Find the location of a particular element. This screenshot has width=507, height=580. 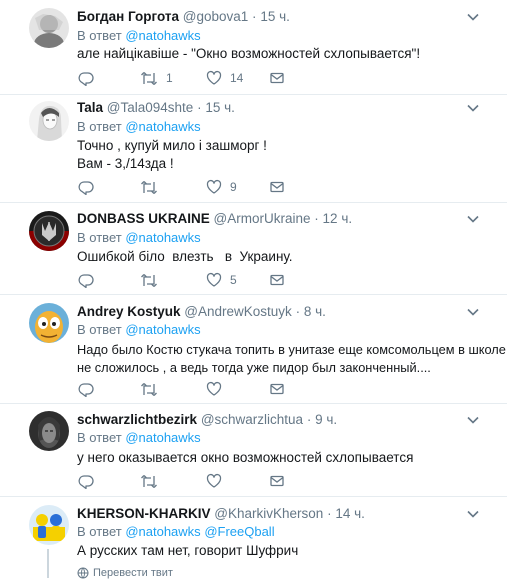

author-name: DONBASS UKRAINE is located at coordinates (143, 218).